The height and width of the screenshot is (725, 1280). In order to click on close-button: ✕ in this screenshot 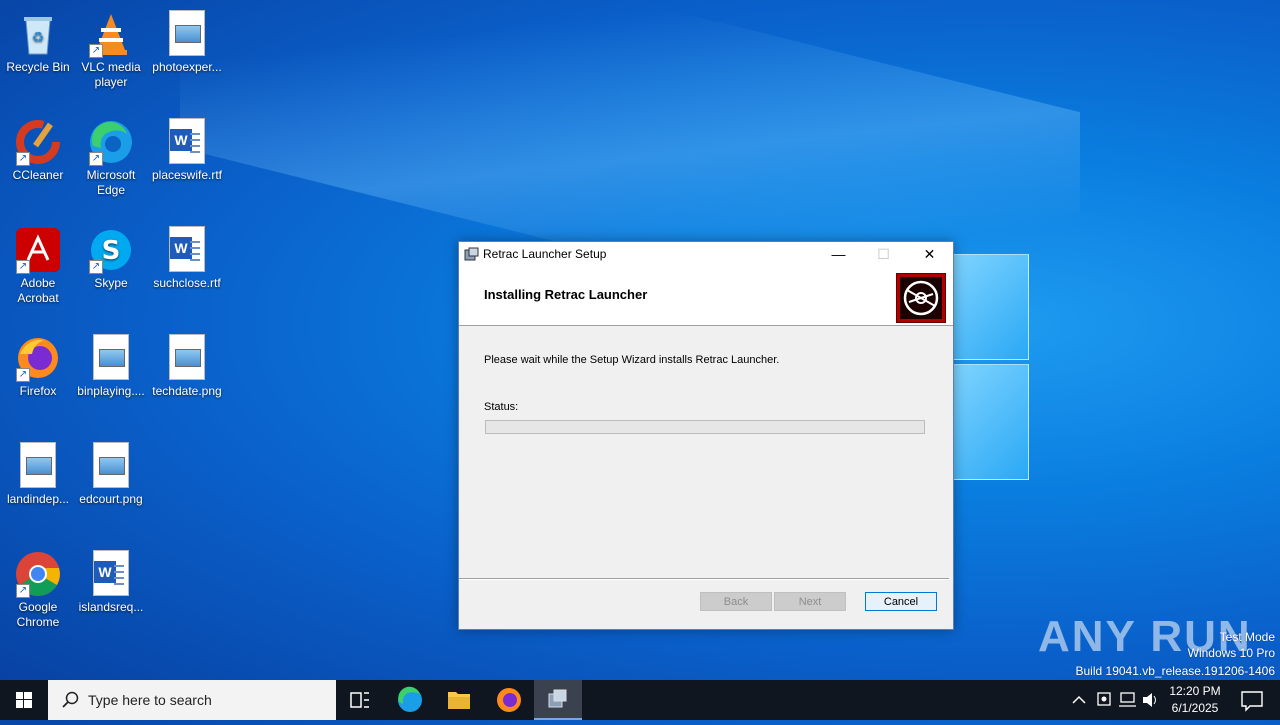, I will do `click(929, 254)`.